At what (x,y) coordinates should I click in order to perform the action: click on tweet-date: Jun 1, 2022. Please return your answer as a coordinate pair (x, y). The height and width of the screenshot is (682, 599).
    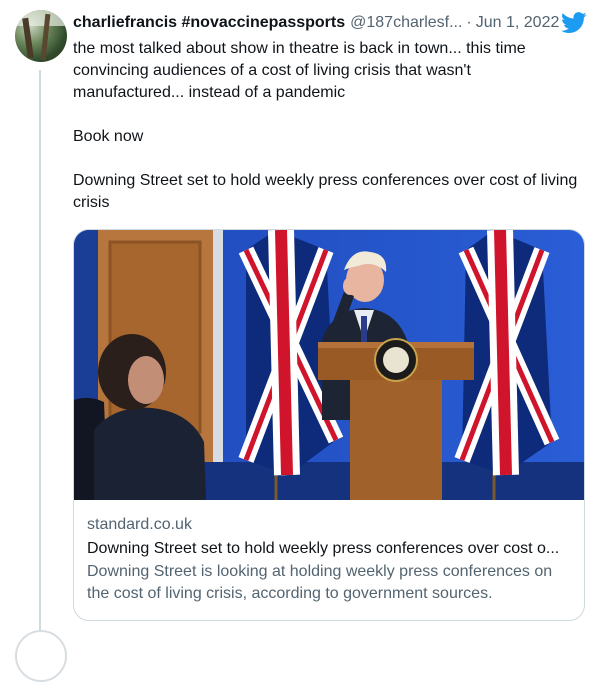
    Looking at the image, I should click on (518, 23).